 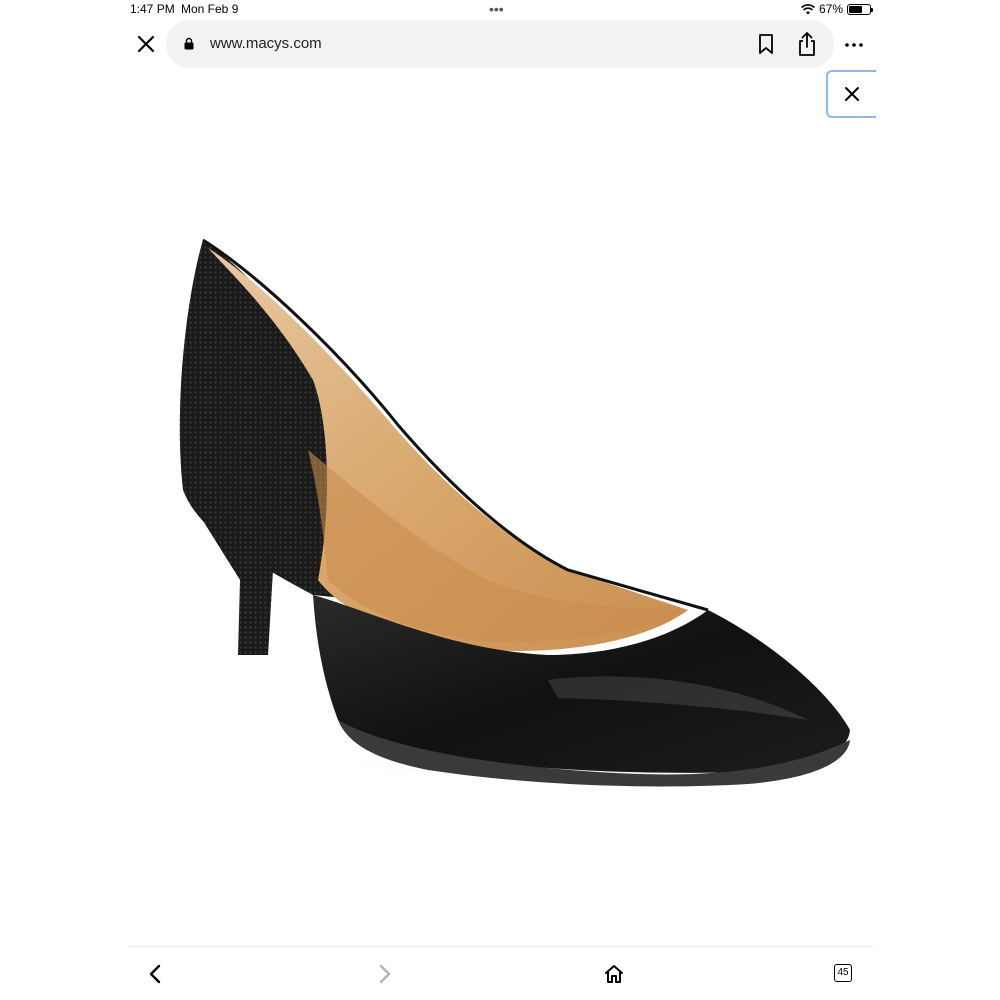 What do you see at coordinates (152, 9) in the screenshot?
I see `status-time: 1:47 PM` at bounding box center [152, 9].